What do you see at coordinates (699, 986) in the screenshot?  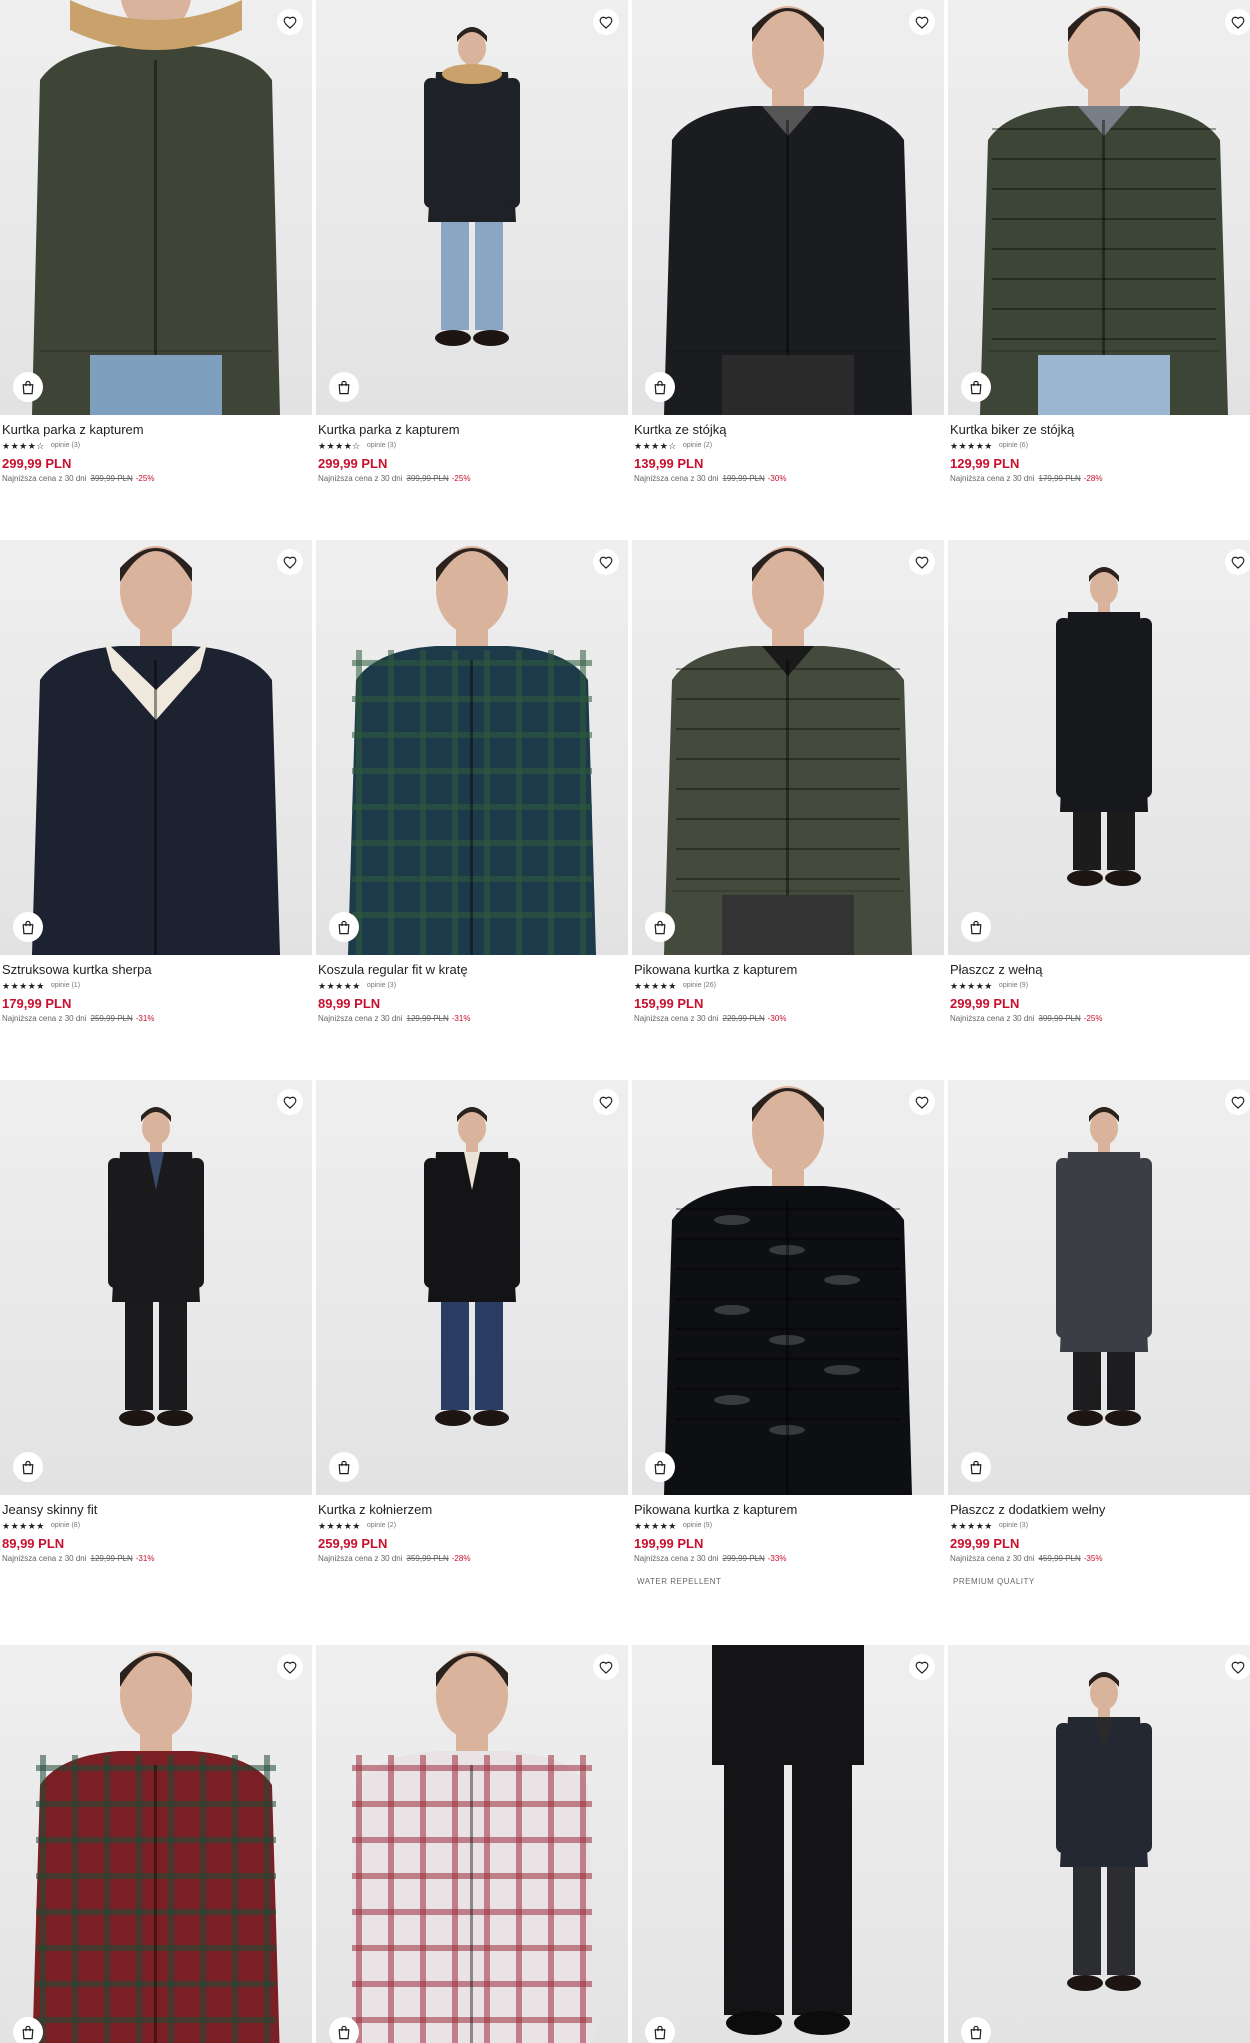 I see `review-count: opinie (26)` at bounding box center [699, 986].